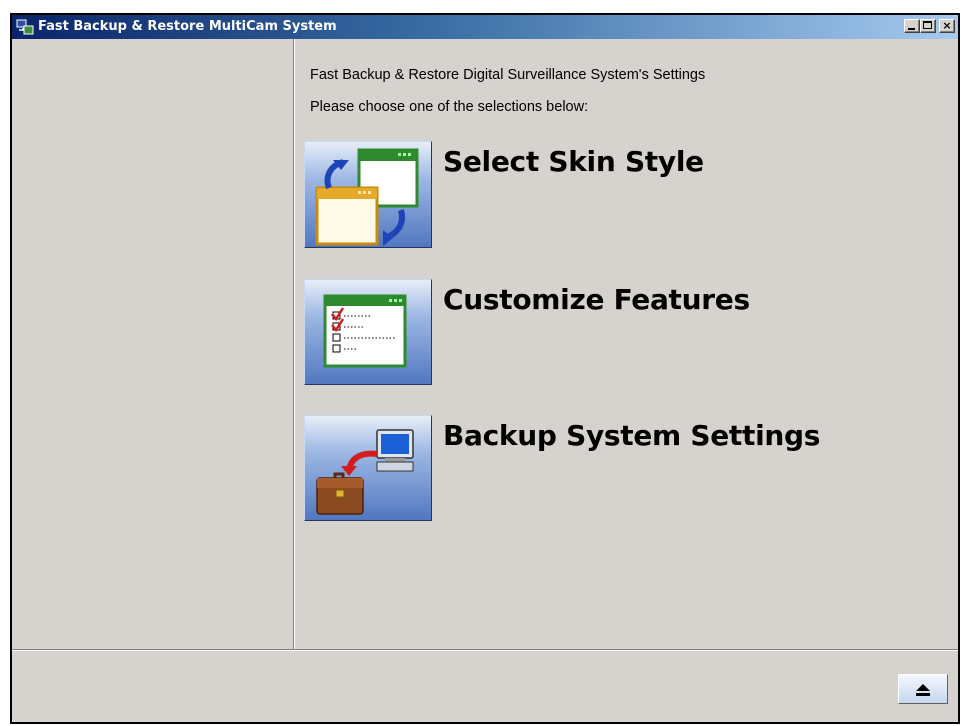 The image size is (963, 726). Describe the element at coordinates (596, 299) in the screenshot. I see `customize-features-label: Customize Features` at that location.